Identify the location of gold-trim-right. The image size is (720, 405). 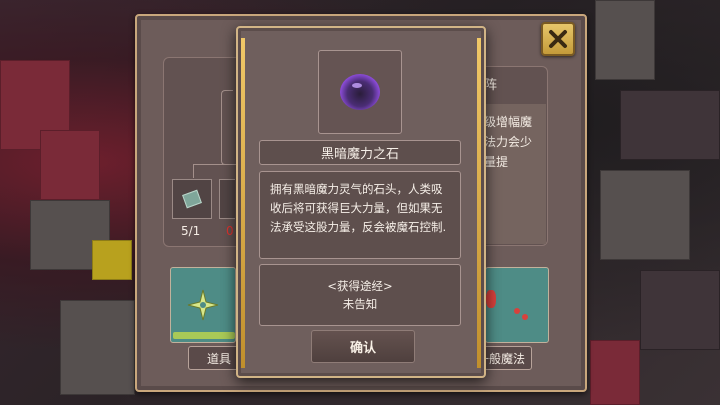
(479, 203).